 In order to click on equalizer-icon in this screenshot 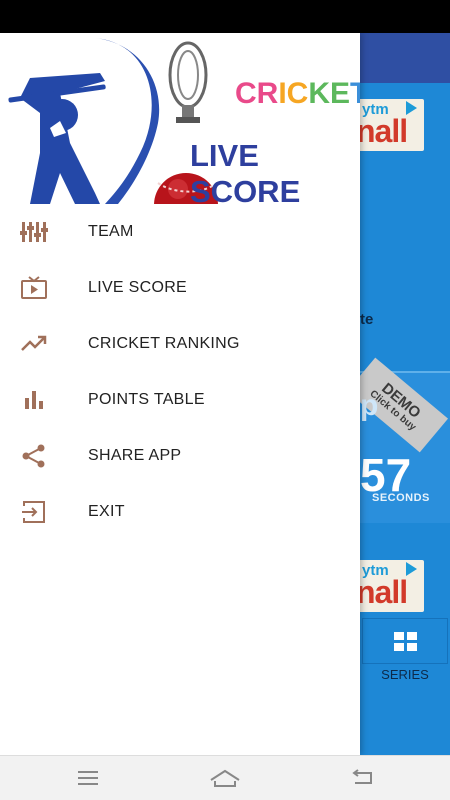, I will do `click(34, 232)`.